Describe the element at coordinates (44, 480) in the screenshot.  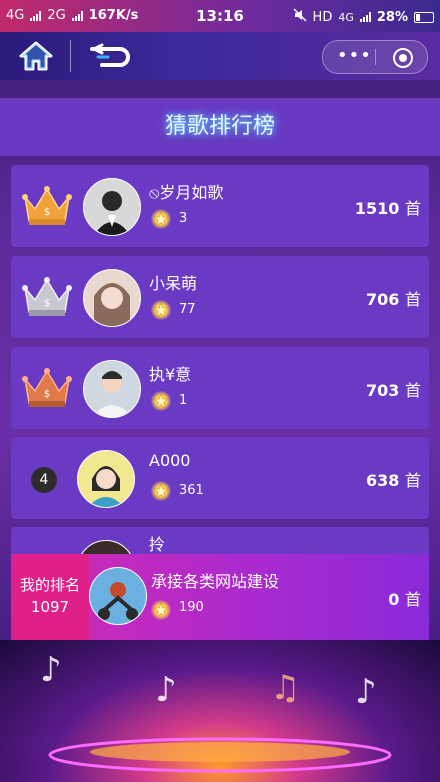
I see `rank-number: 4` at that location.